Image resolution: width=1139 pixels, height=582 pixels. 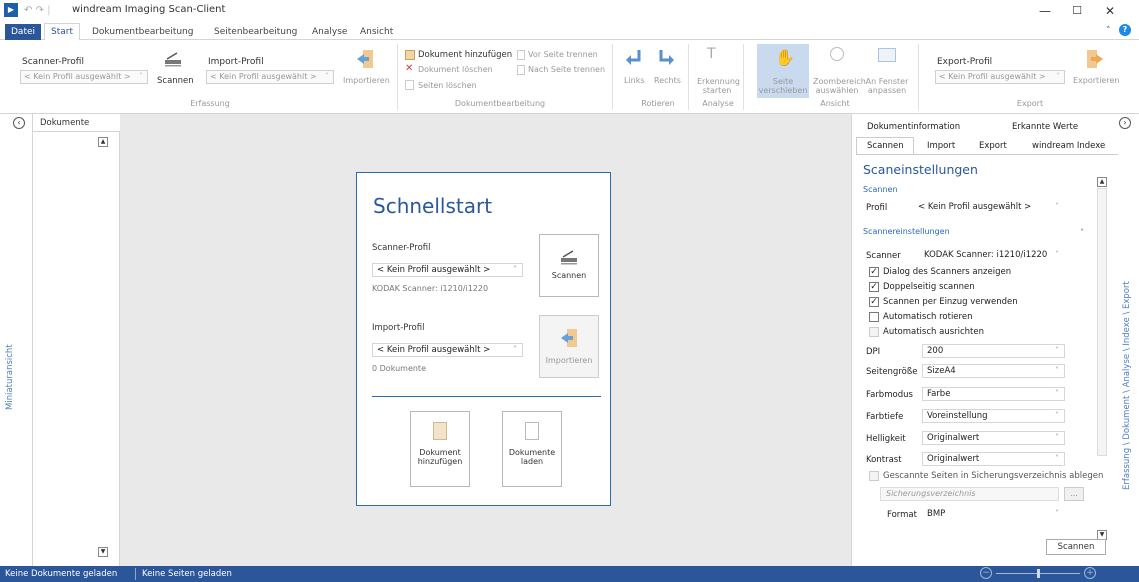 I want to click on zoom-slider-thumb, so click(x=1038, y=573).